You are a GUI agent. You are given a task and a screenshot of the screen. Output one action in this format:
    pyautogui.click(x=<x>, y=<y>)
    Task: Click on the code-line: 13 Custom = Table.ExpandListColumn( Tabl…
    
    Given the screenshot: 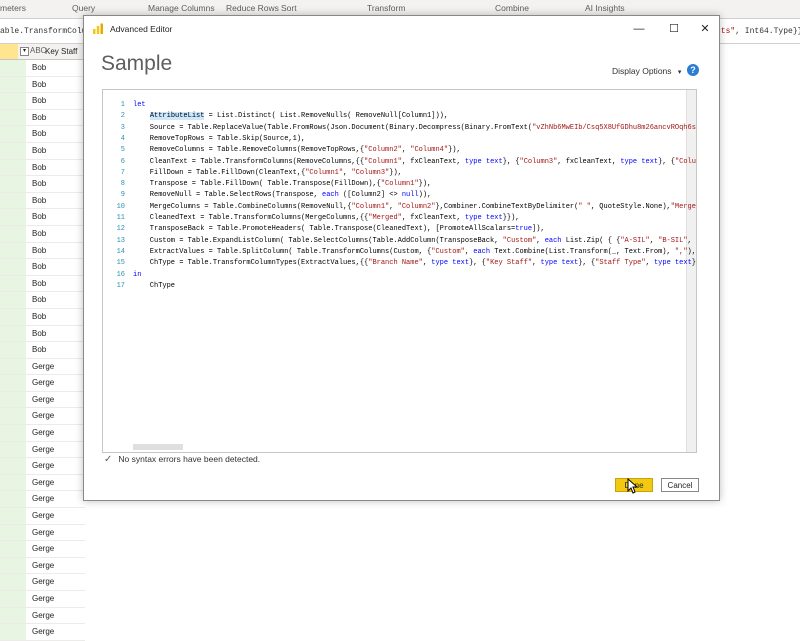 What is the action you would take?
    pyautogui.click(x=399, y=241)
    